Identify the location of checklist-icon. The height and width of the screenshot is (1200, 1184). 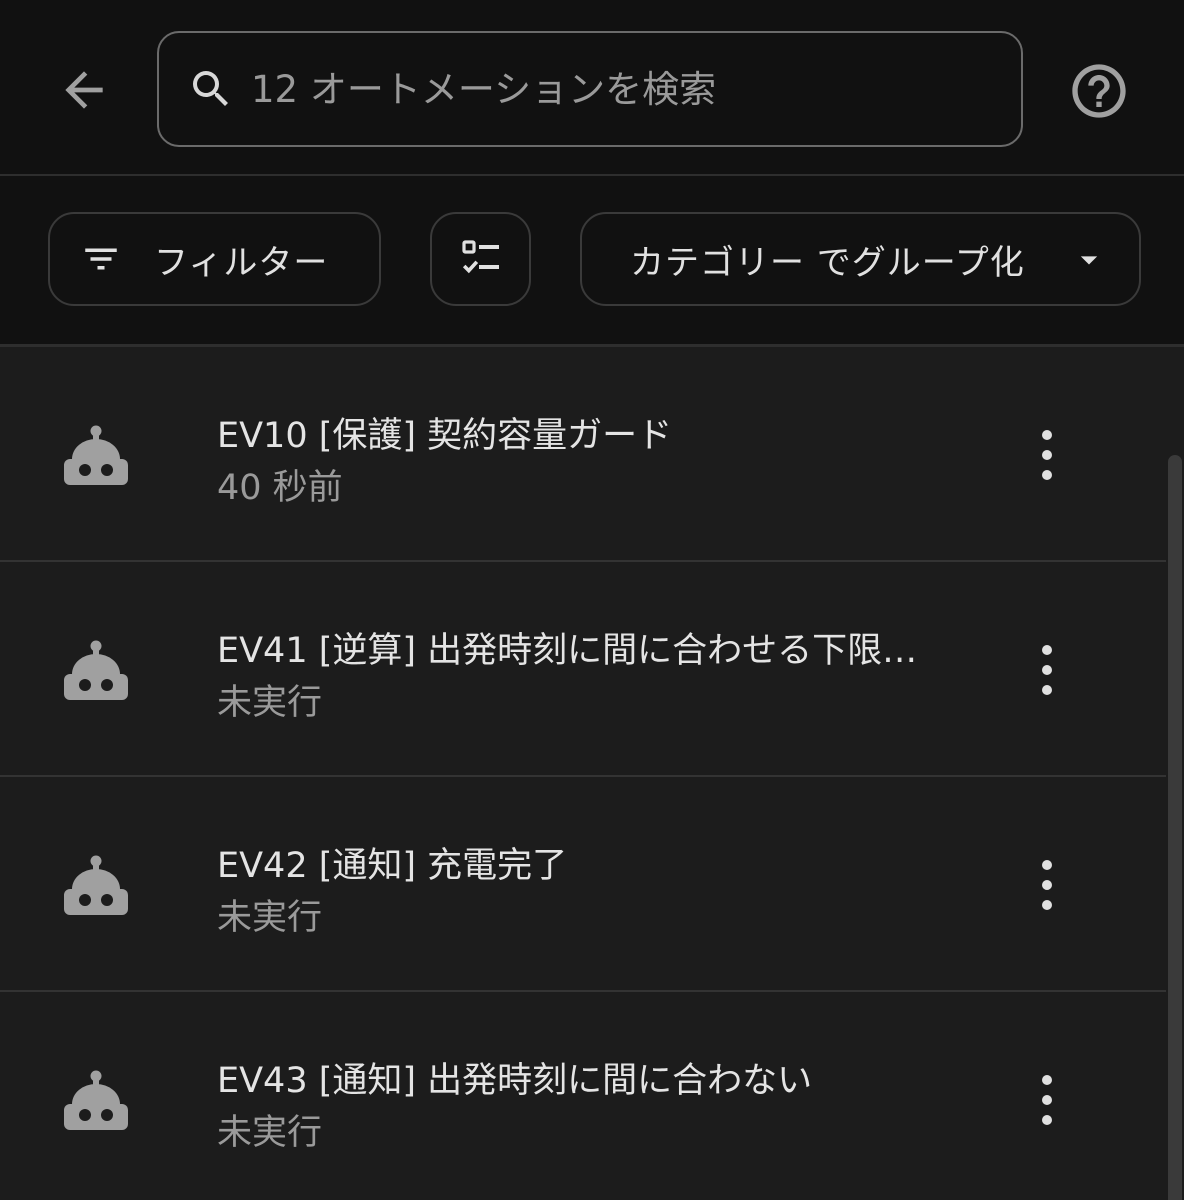
(480, 257).